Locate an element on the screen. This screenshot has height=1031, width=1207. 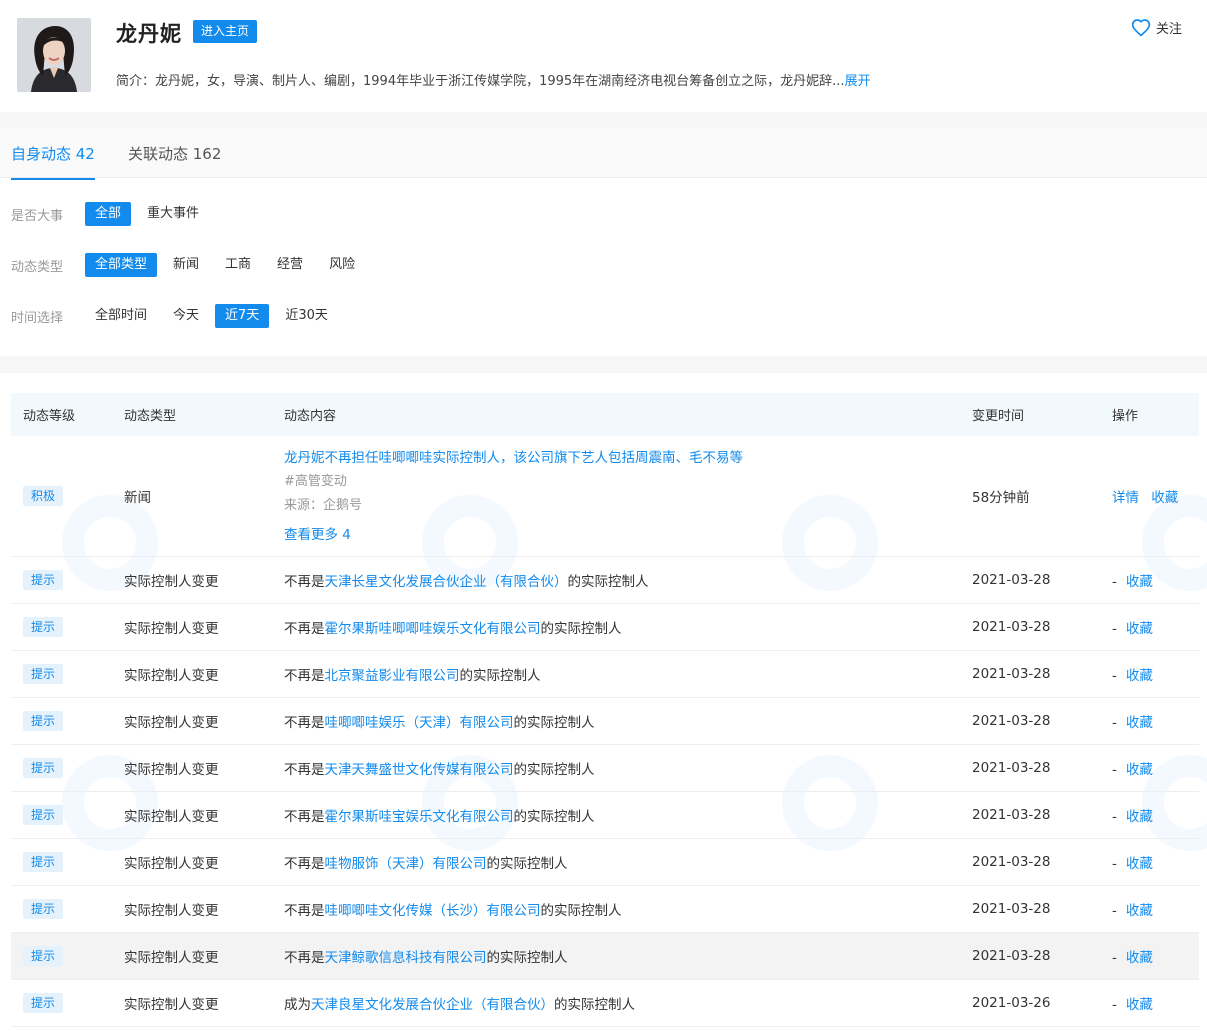
filter-time-label: 时间选择 is located at coordinates (37, 318).